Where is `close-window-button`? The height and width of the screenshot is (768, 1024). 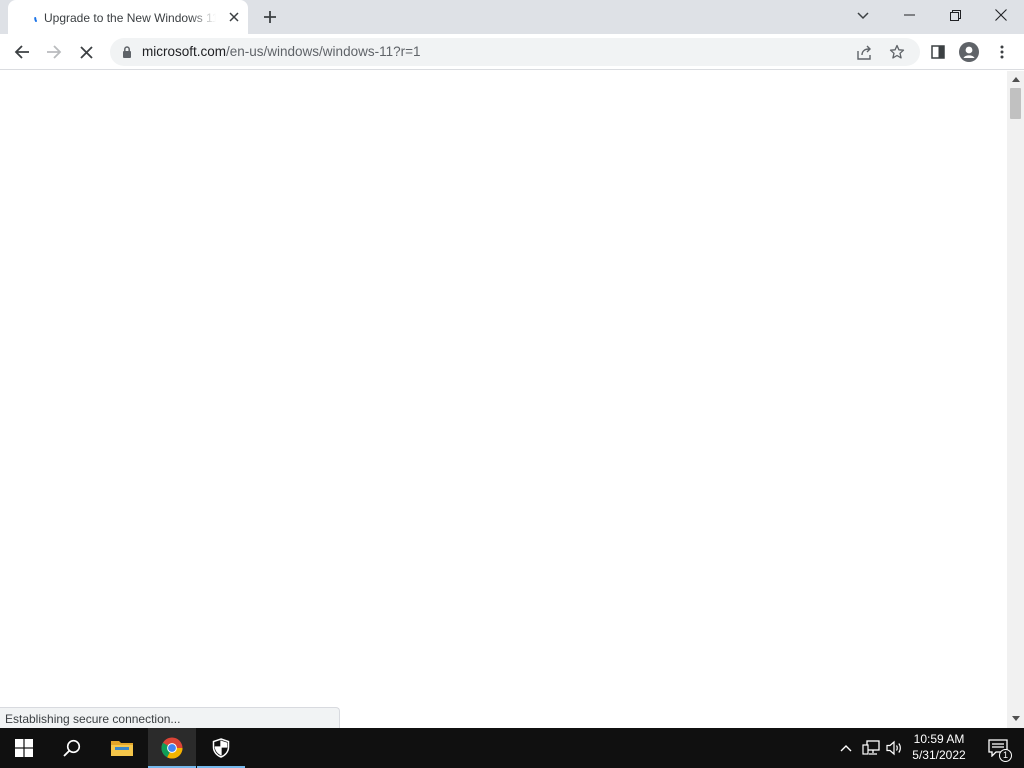 close-window-button is located at coordinates (1001, 15).